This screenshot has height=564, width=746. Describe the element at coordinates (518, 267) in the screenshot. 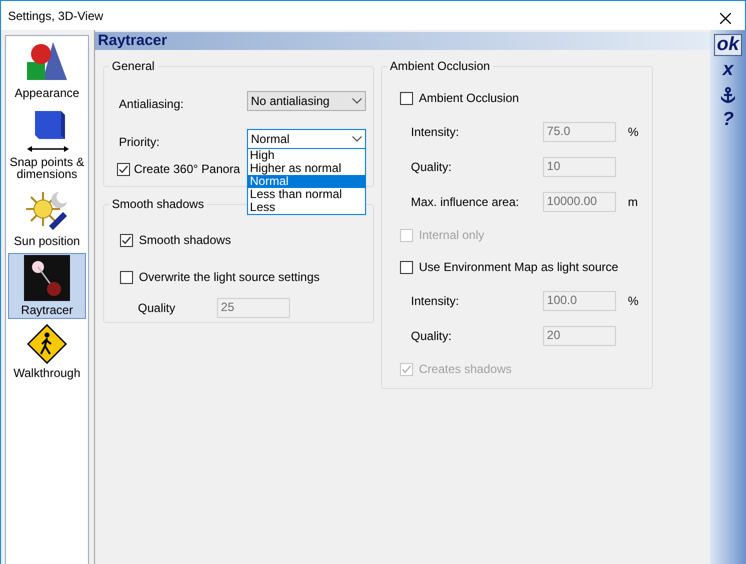

I see `checkbox-label: Use Environment Map as light source` at that location.